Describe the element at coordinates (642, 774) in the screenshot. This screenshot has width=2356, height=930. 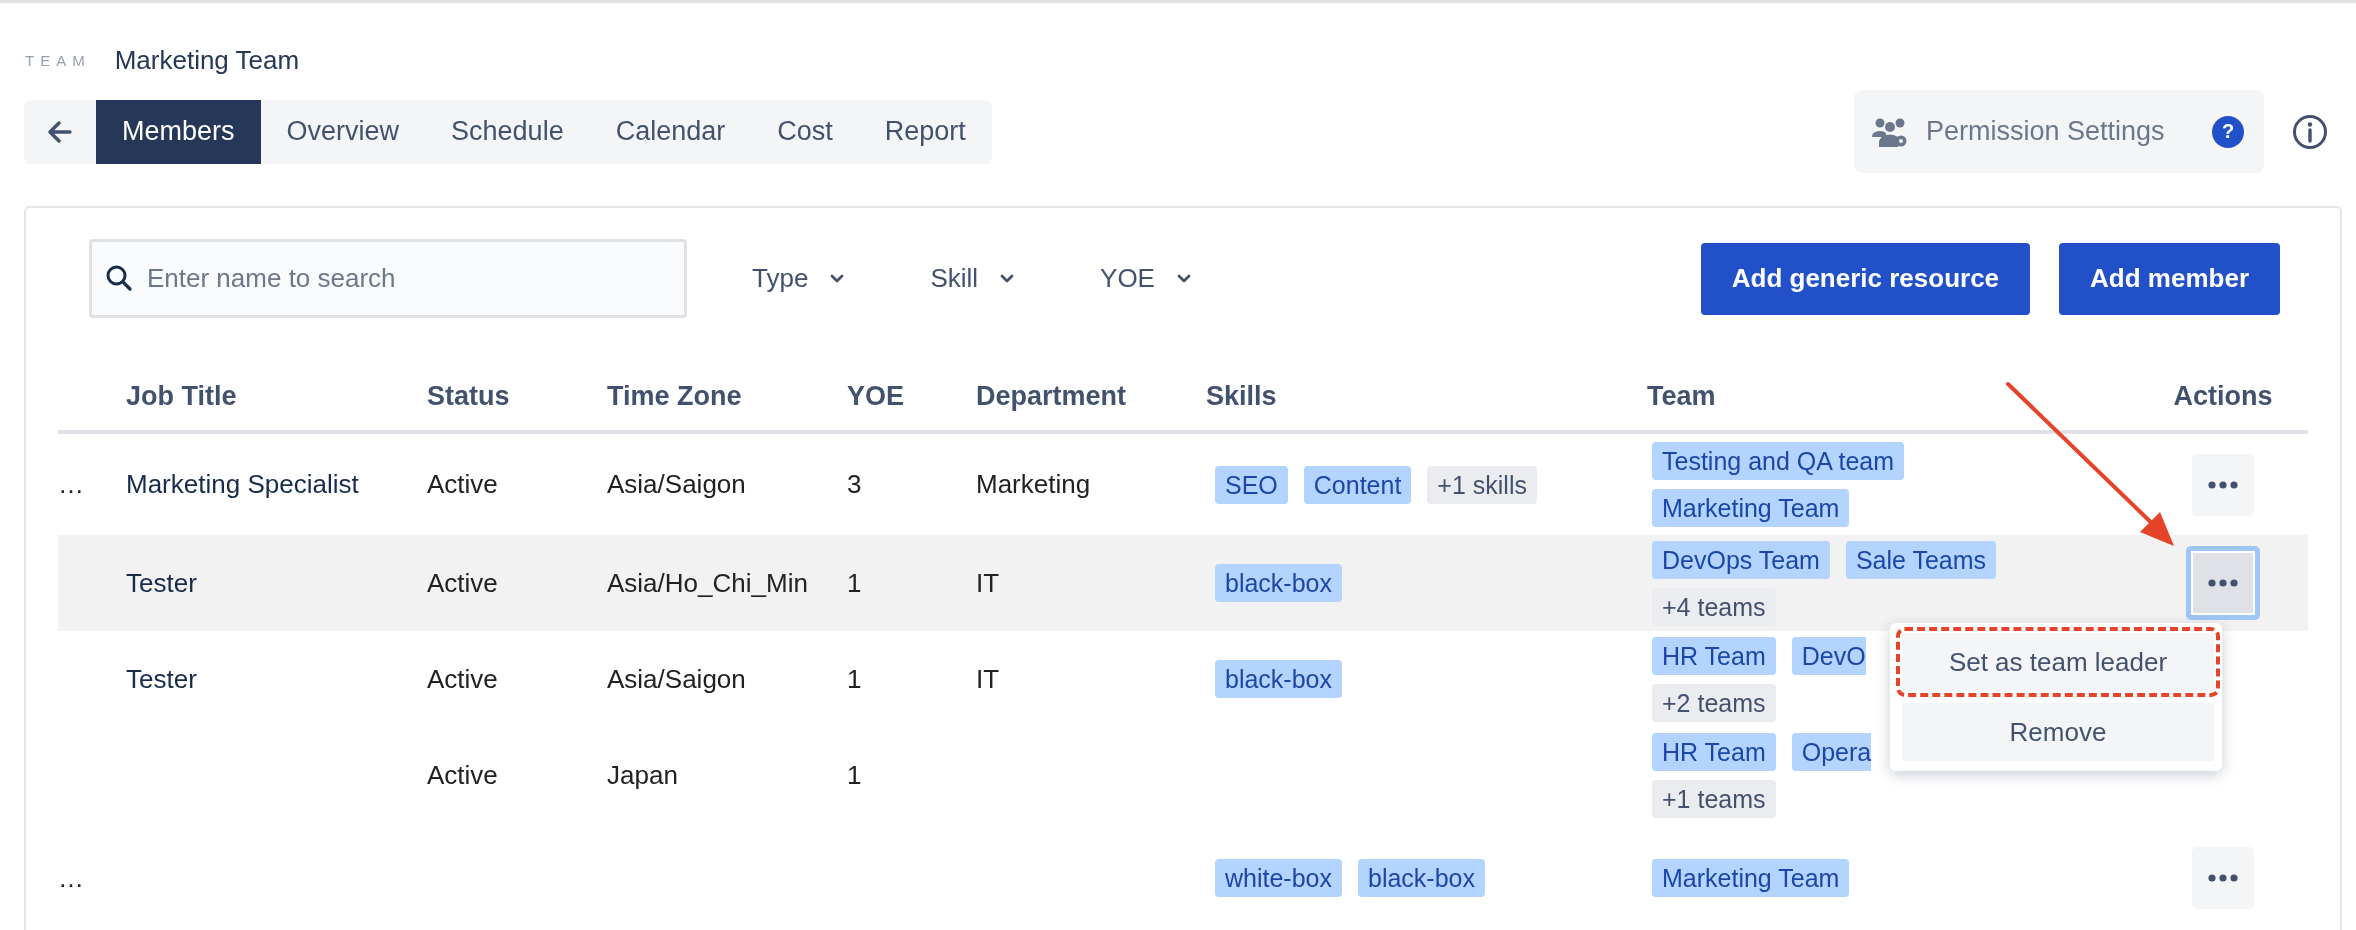
I see `table-cell: Japan` at that location.